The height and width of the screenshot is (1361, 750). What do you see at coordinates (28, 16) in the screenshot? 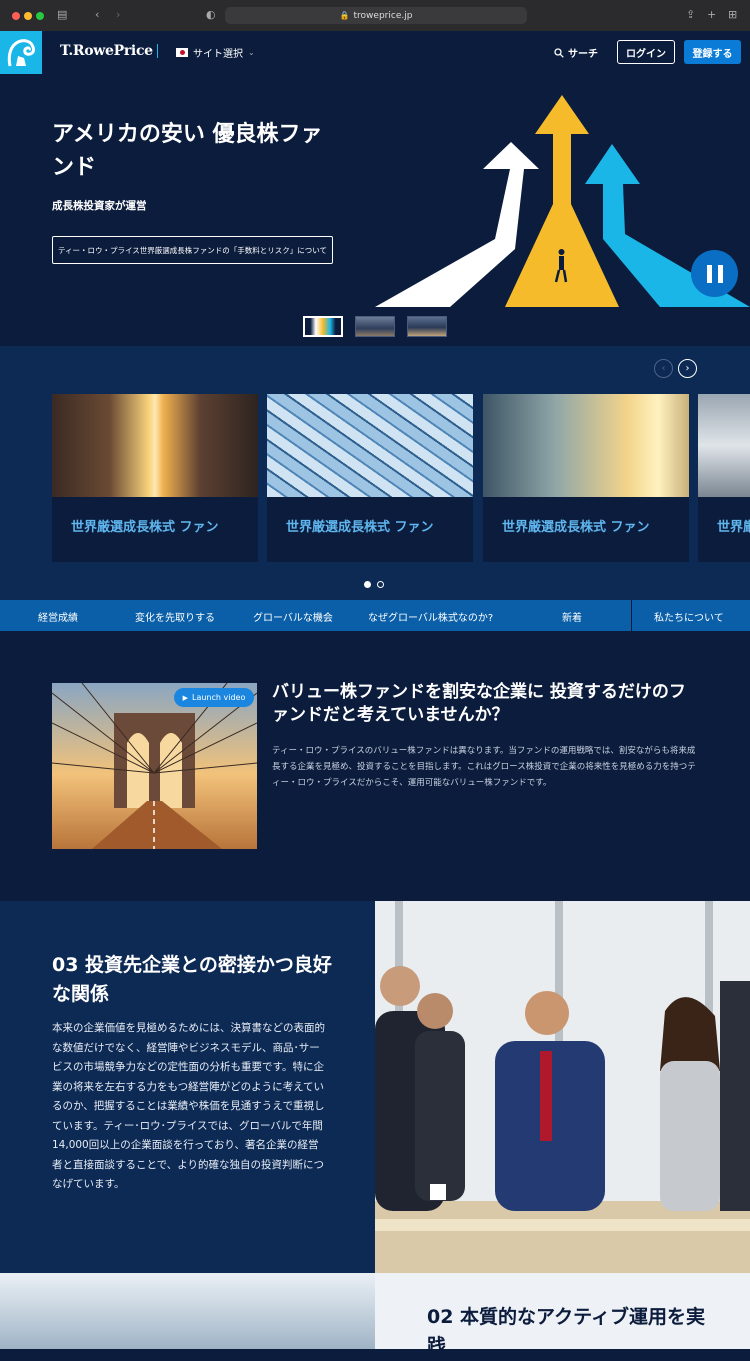
I see `minimize-window-button` at bounding box center [28, 16].